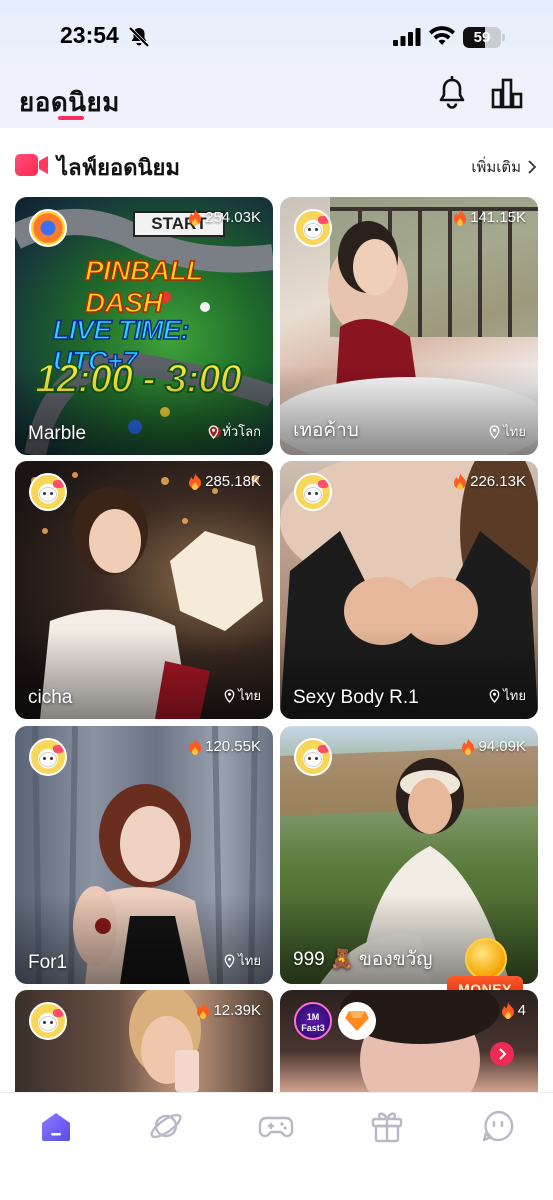 This screenshot has width=553, height=1200. I want to click on diamond-icon, so click(357, 1021).